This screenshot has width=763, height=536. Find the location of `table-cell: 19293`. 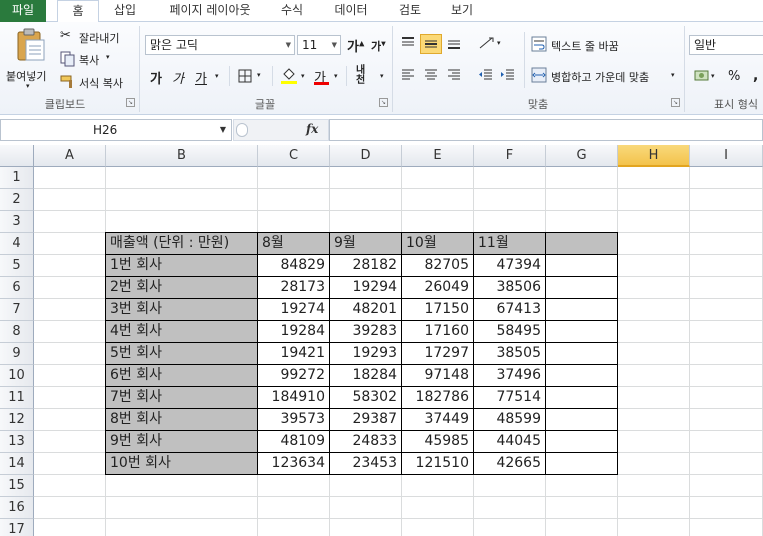

table-cell: 19293 is located at coordinates (365, 353).